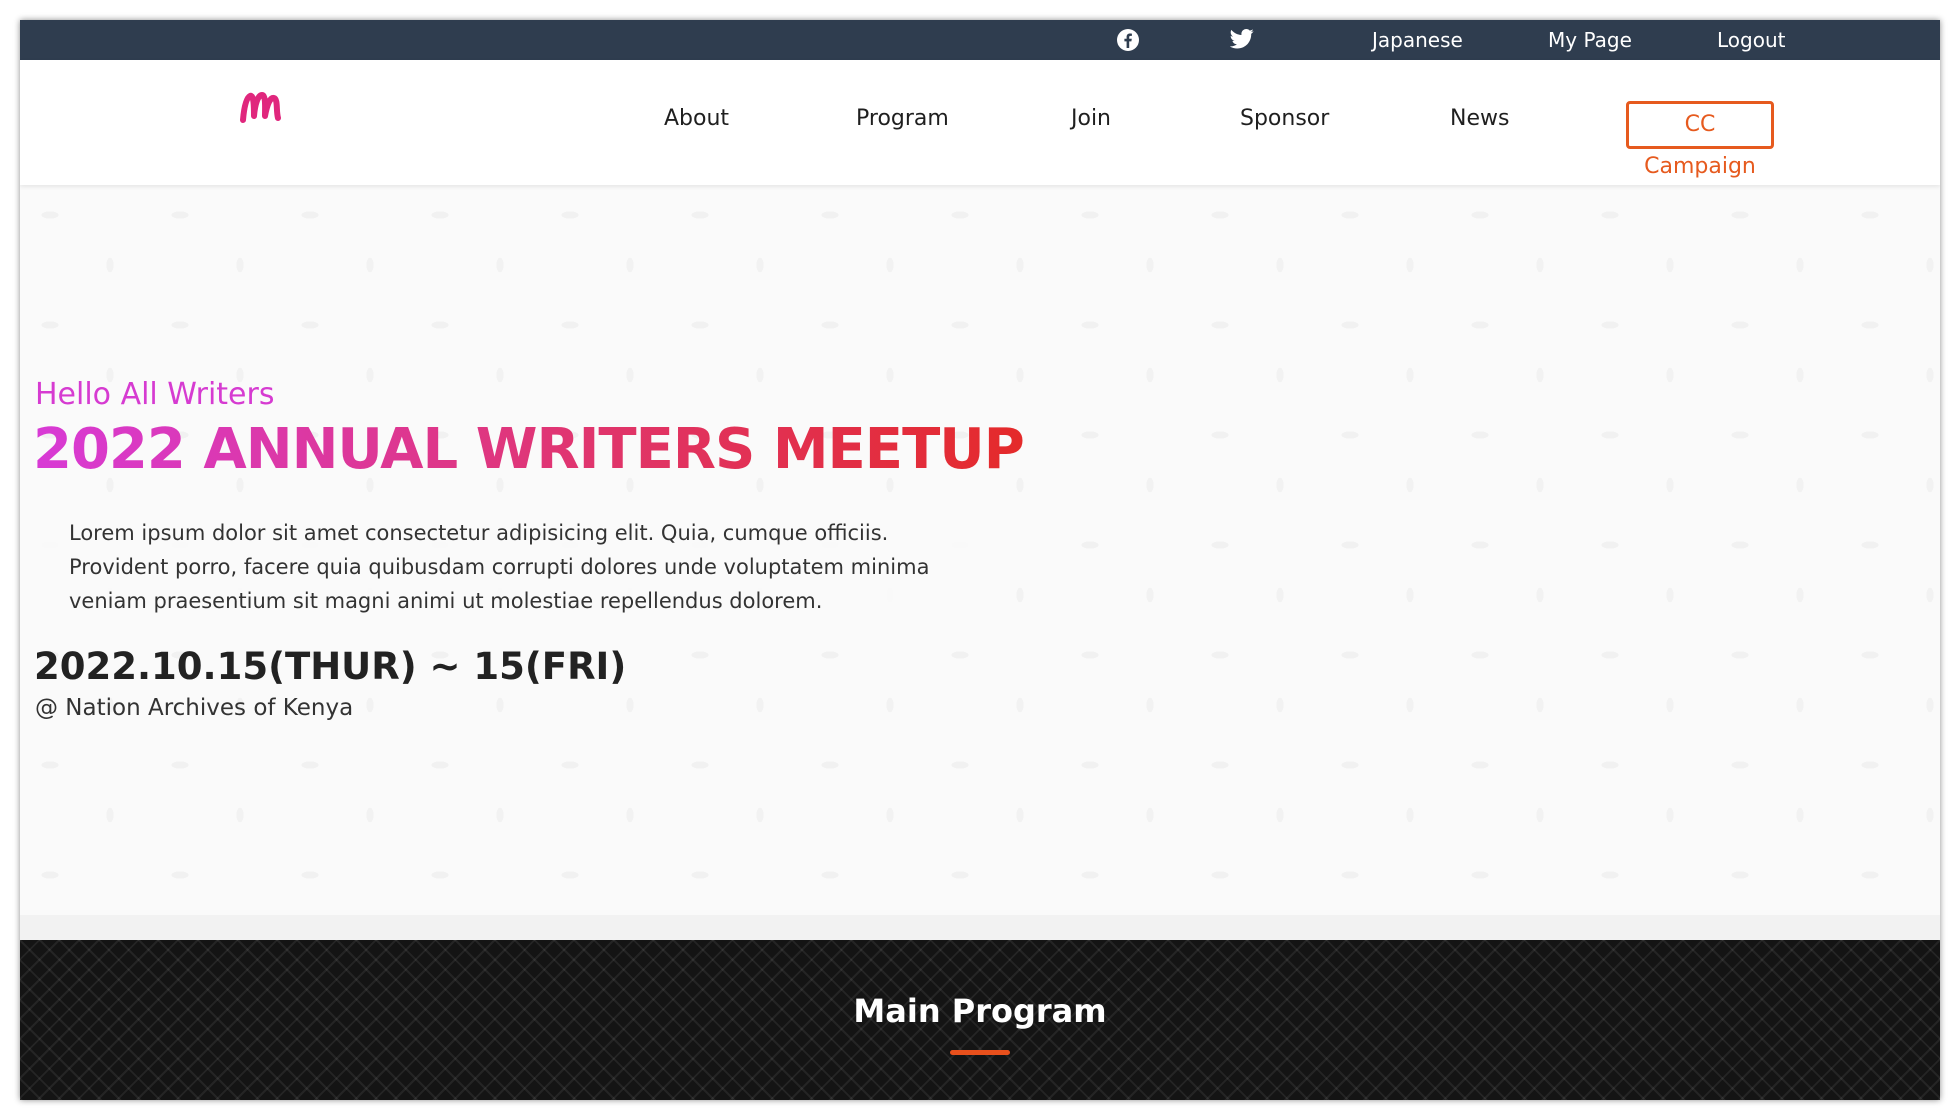 The image size is (1960, 1120). I want to click on brand-logo-icon, so click(260, 106).